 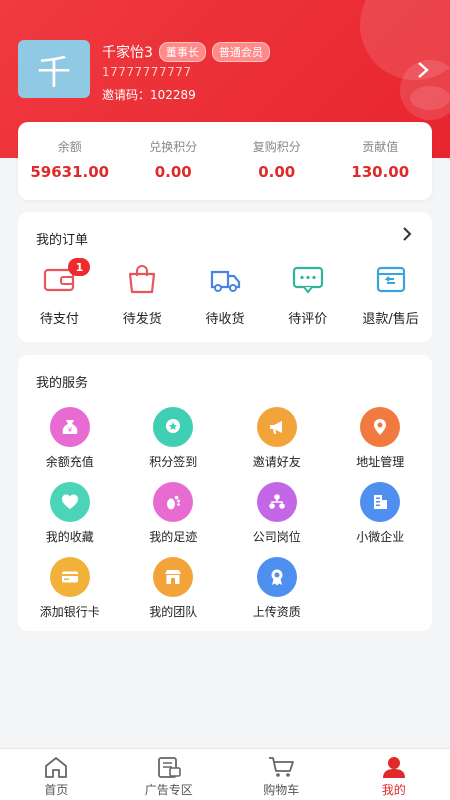 I want to click on order-label: 退款/售后, so click(x=390, y=319).